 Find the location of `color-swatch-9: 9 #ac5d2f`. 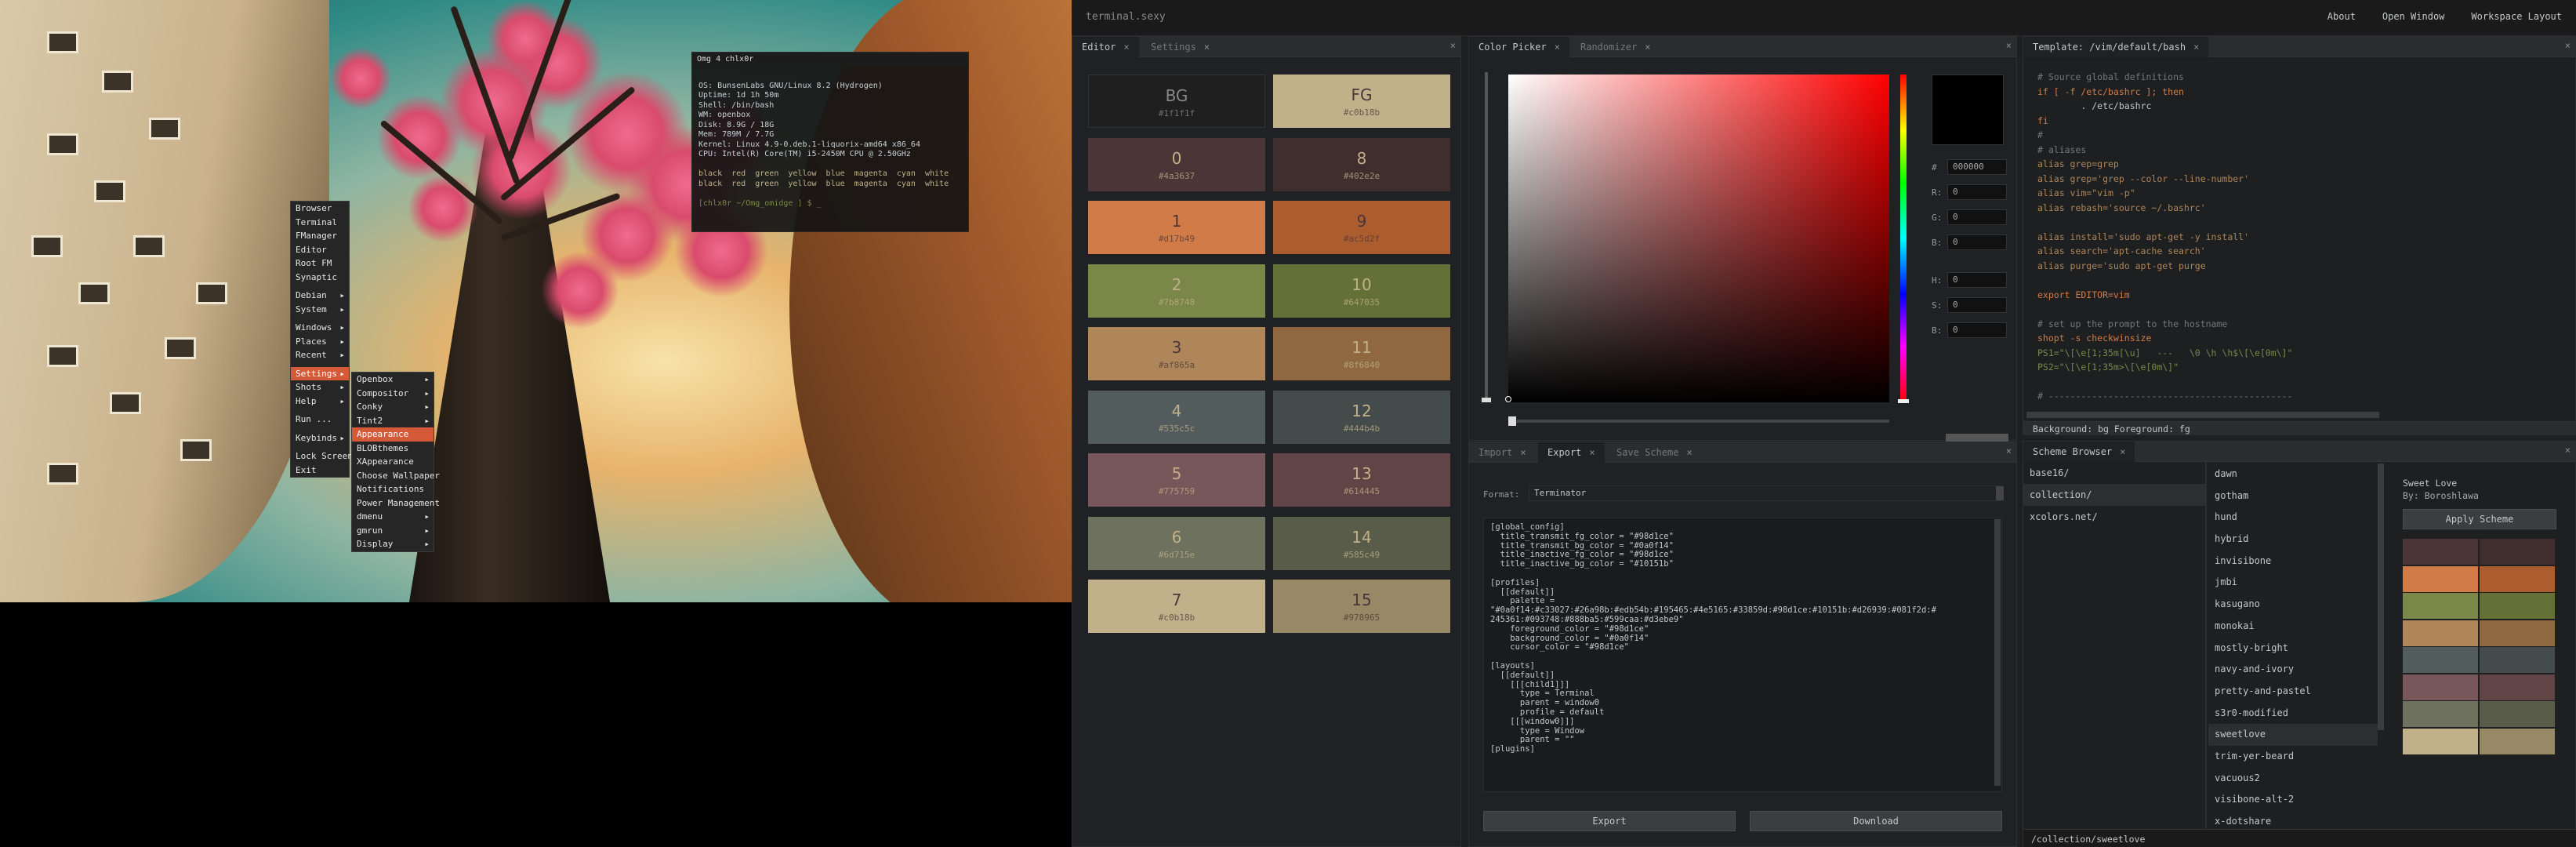

color-swatch-9: 9 #ac5d2f is located at coordinates (1361, 227).